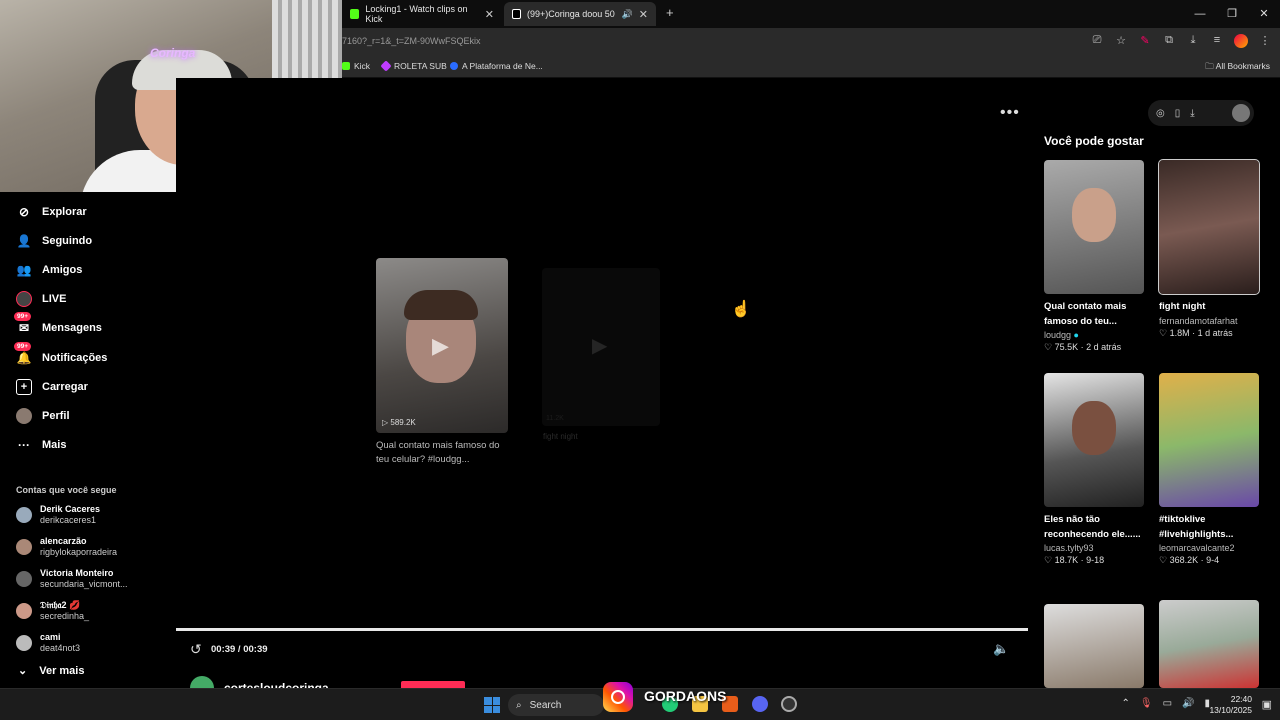 The width and height of the screenshot is (1280, 720). What do you see at coordinates (411, 41) in the screenshot?
I see `url-field: 7160?_r=1&_t=ZM-90WwFSQEkix` at bounding box center [411, 41].